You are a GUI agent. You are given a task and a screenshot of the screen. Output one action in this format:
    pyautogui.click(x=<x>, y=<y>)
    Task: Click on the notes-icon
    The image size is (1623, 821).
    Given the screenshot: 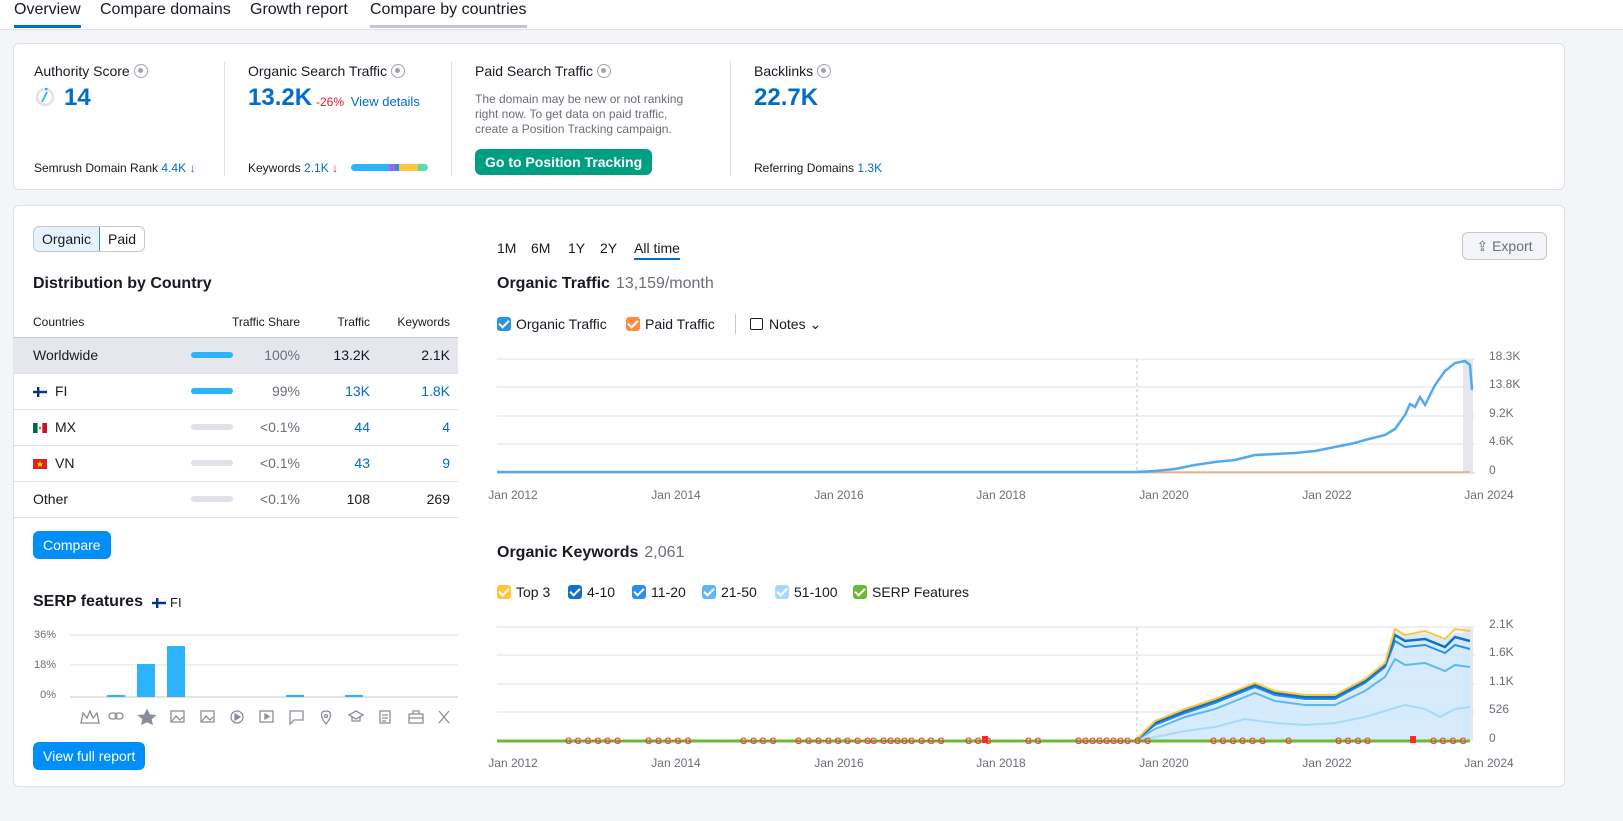 What is the action you would take?
    pyautogui.click(x=756, y=324)
    